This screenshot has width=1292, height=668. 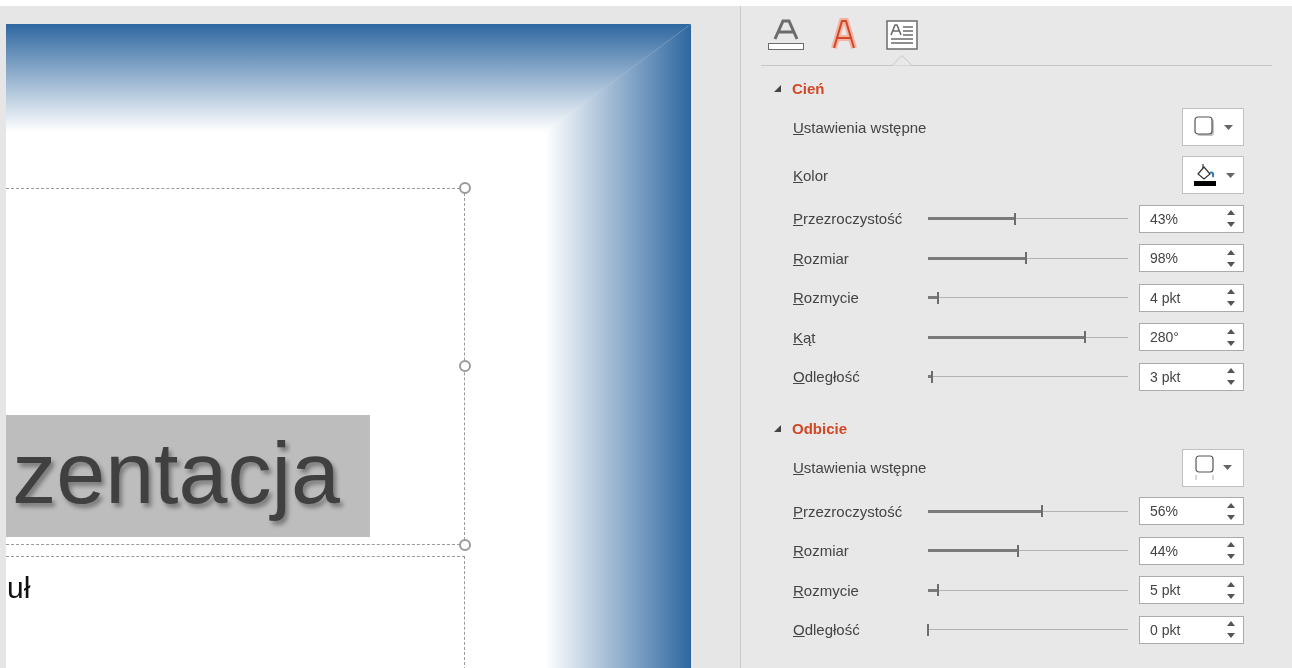 What do you see at coordinates (1191, 337) in the screenshot?
I see `spin-field: 280°` at bounding box center [1191, 337].